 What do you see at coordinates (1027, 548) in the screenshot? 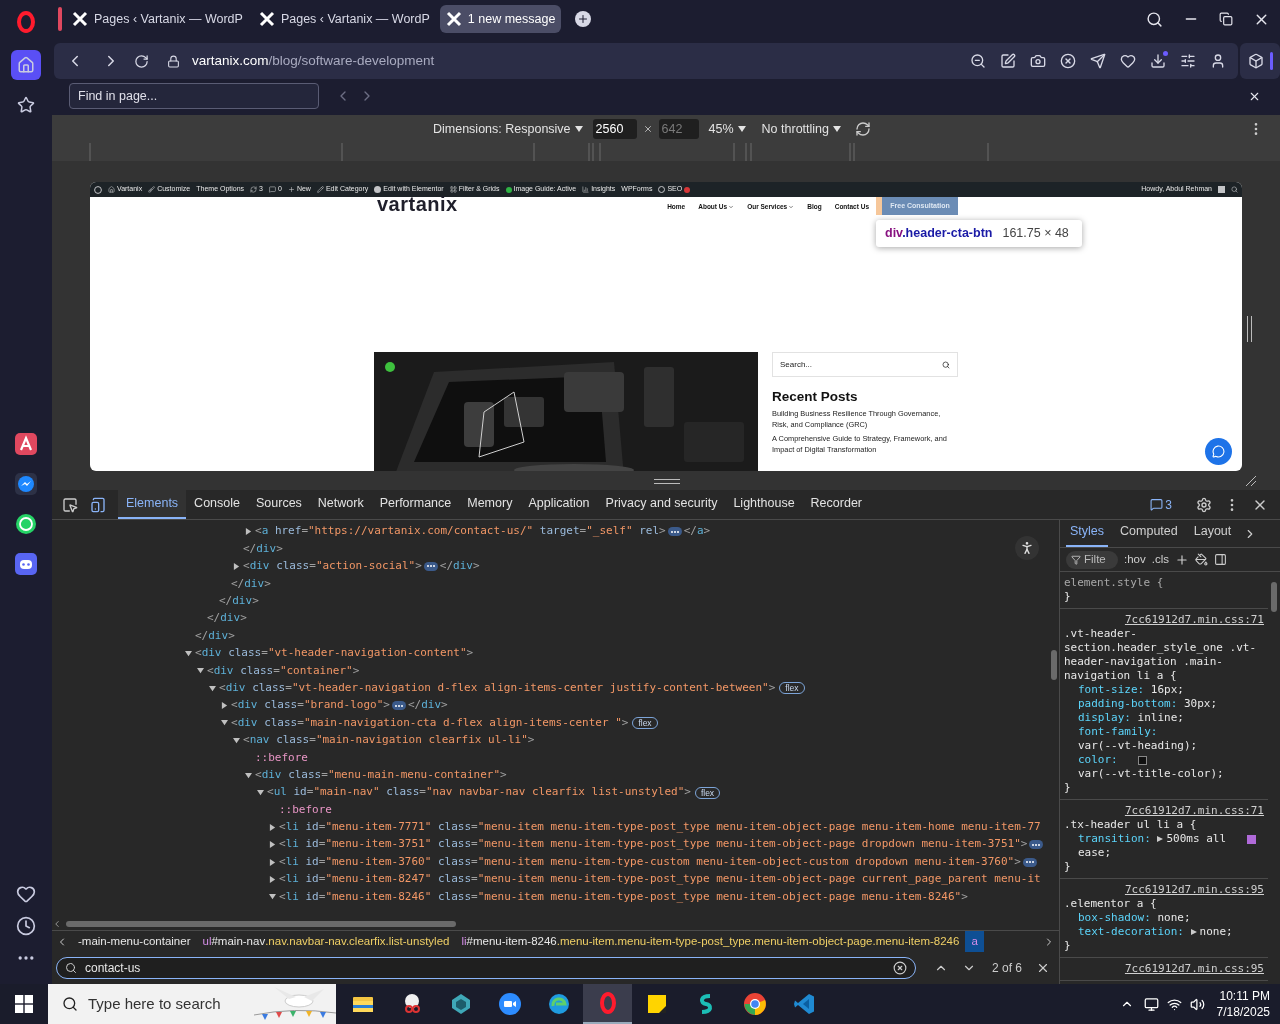
I see `accessibility-icon` at bounding box center [1027, 548].